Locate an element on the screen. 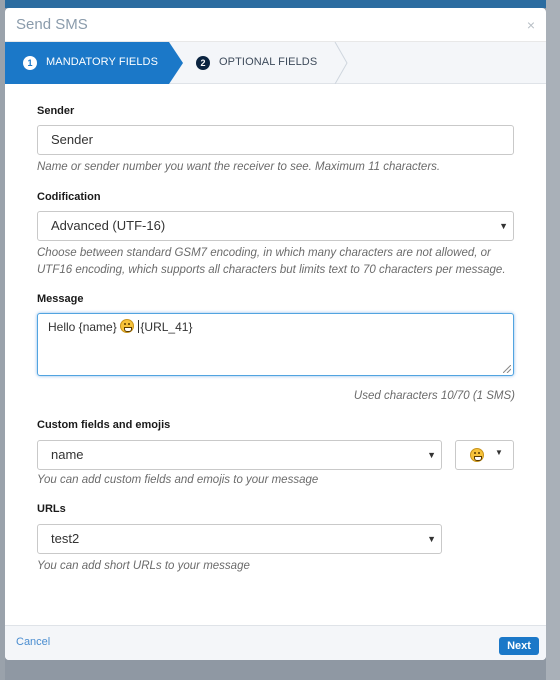 The height and width of the screenshot is (680, 560). resize-handle-icon is located at coordinates (507, 369).